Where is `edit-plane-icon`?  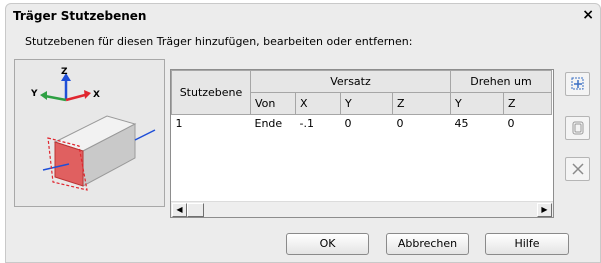 edit-plane-icon is located at coordinates (577, 128).